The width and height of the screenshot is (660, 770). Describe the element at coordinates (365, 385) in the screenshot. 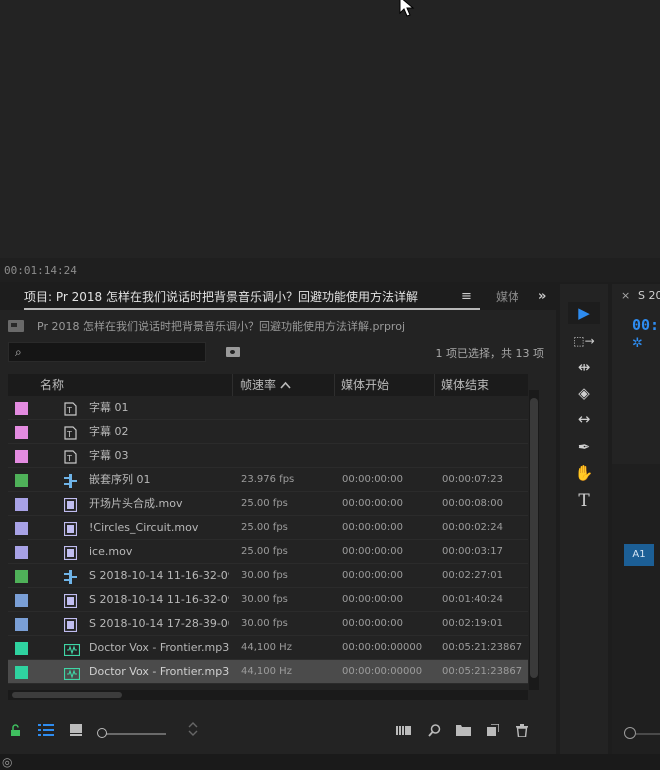

I see `column-header-media-start: 媒体开始` at that location.